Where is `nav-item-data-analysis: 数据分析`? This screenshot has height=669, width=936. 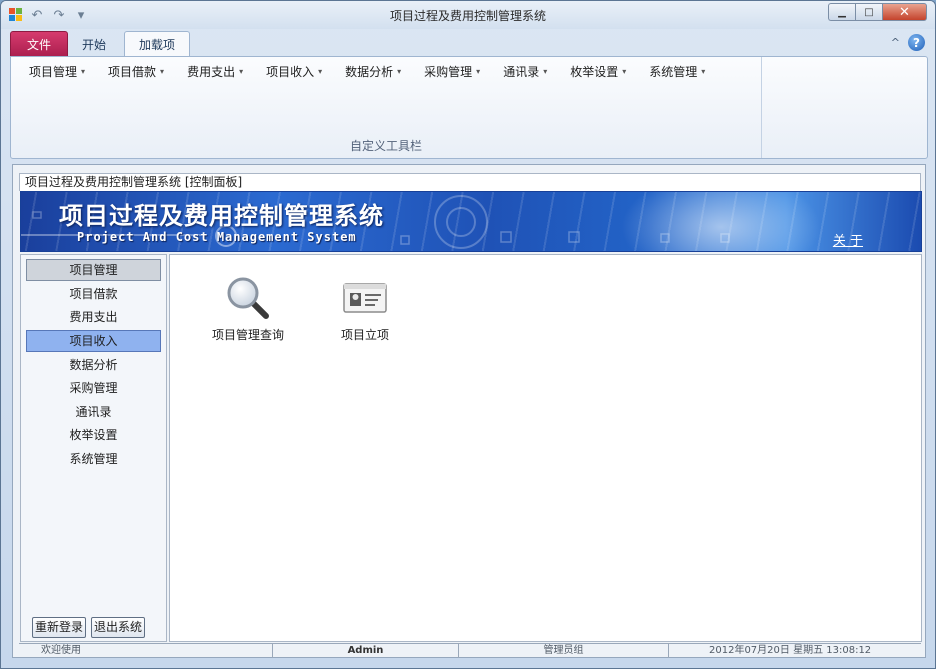
nav-item-data-analysis: 数据分析 is located at coordinates (93, 365).